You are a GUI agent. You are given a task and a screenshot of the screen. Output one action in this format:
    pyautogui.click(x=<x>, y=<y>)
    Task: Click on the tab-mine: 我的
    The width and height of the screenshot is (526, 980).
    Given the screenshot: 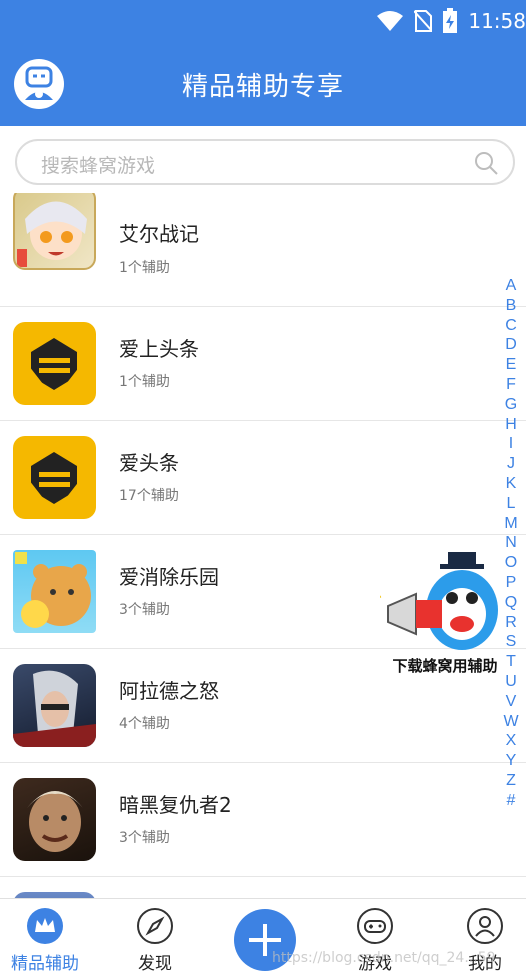 What is the action you would take?
    pyautogui.click(x=480, y=939)
    